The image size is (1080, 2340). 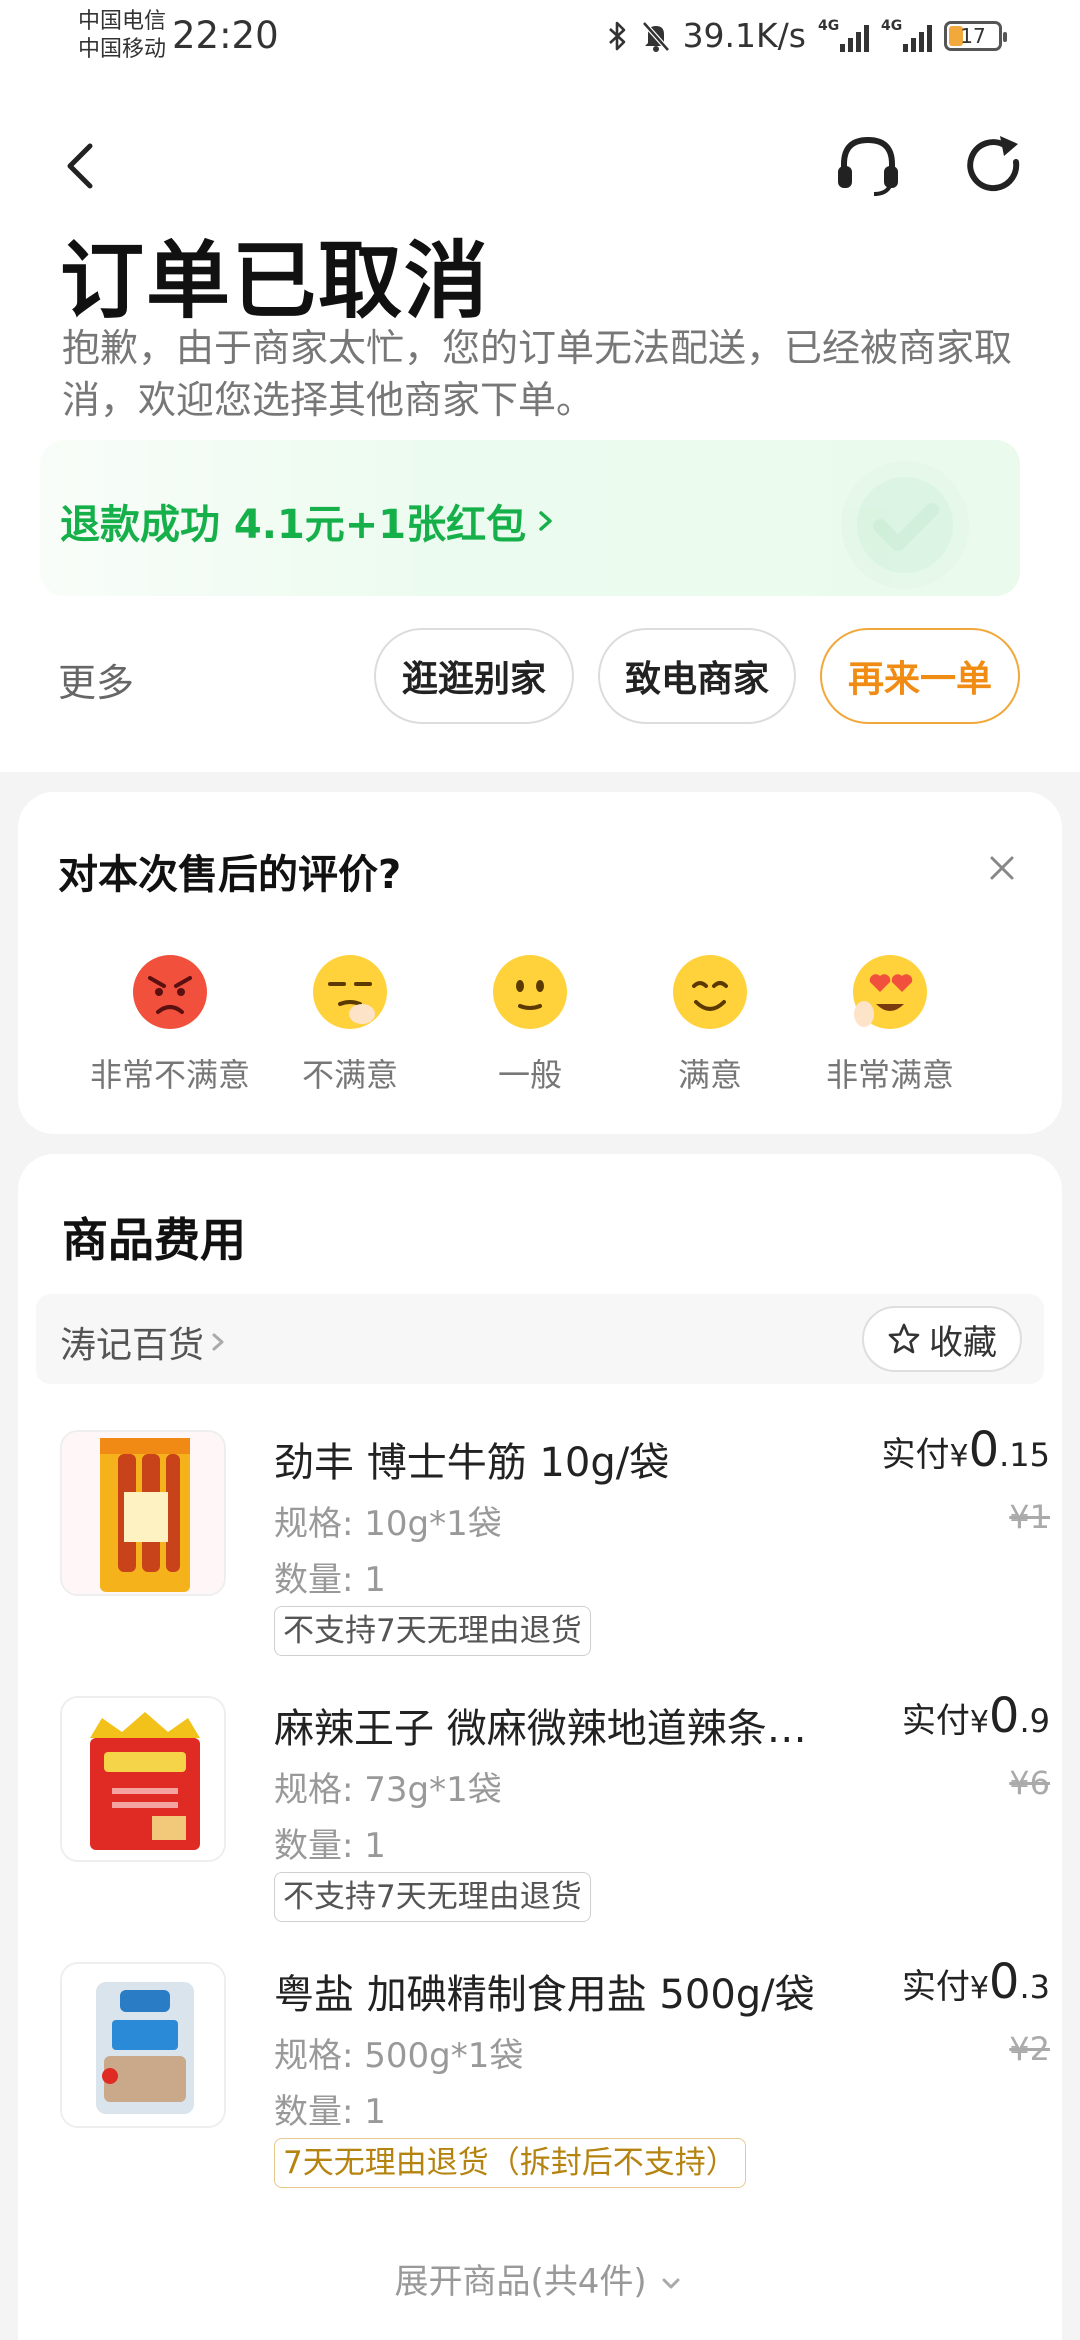 I want to click on paid-price: 实付¥0.3, so click(x=976, y=1982).